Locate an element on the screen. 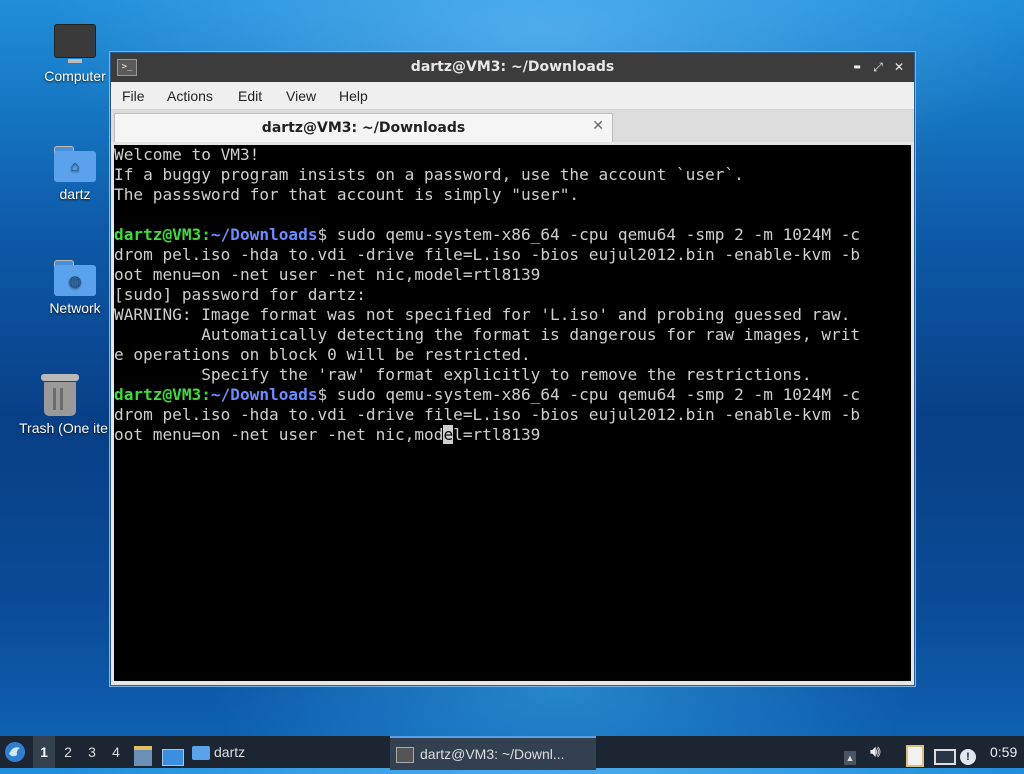 The height and width of the screenshot is (774, 1024). workspace-1: 1 is located at coordinates (44, 752).